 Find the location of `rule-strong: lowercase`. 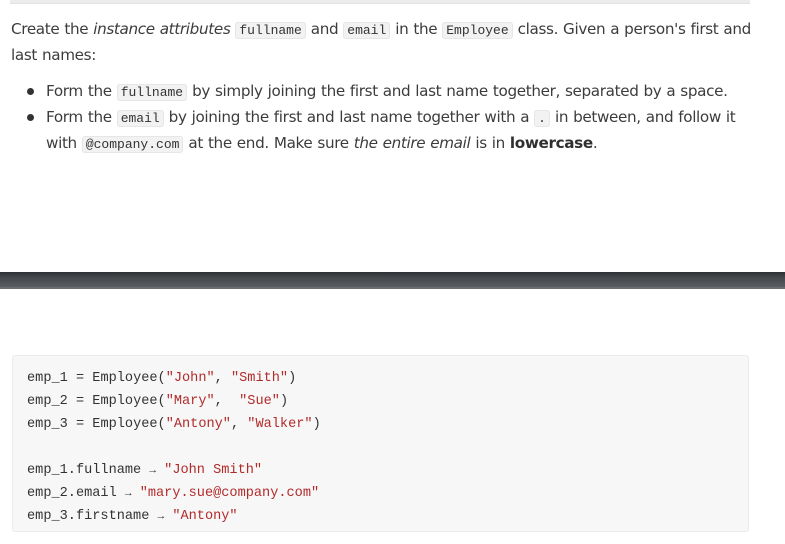

rule-strong: lowercase is located at coordinates (551, 143).